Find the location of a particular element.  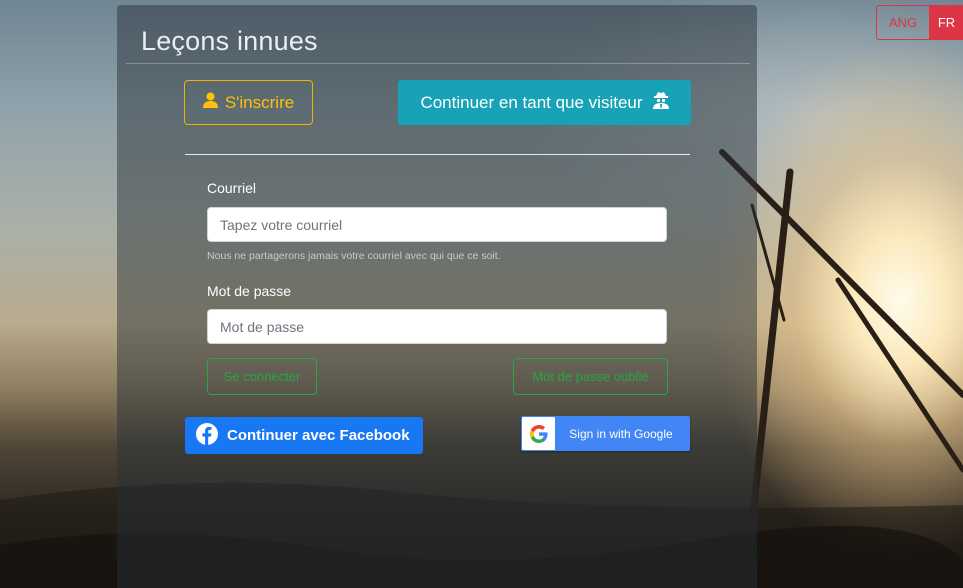

section-divider is located at coordinates (437, 154).